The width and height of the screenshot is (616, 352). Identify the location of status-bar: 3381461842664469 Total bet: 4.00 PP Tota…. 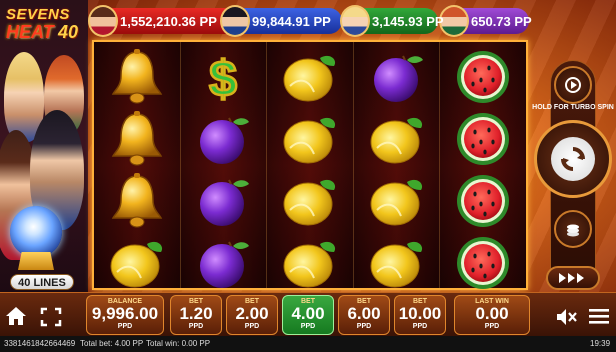
(308, 344).